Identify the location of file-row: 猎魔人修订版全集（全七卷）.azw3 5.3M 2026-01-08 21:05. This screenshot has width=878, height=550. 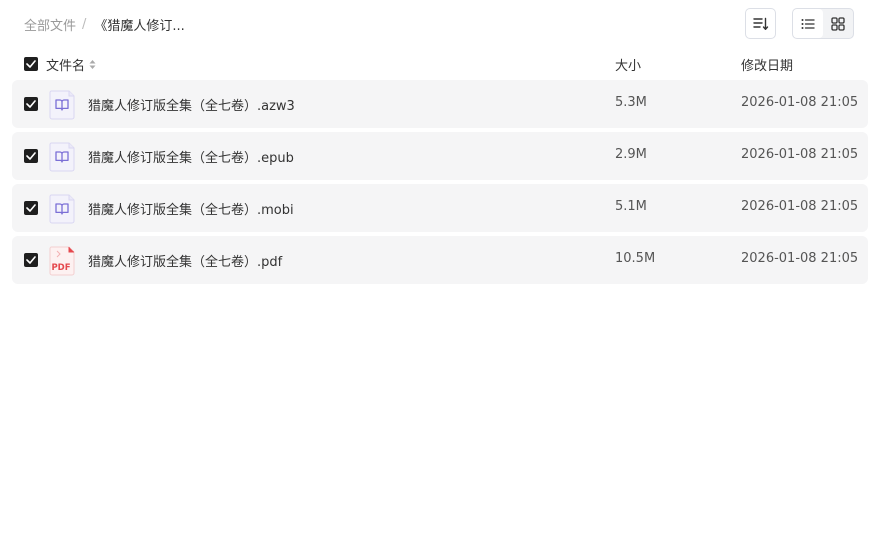
(440, 104).